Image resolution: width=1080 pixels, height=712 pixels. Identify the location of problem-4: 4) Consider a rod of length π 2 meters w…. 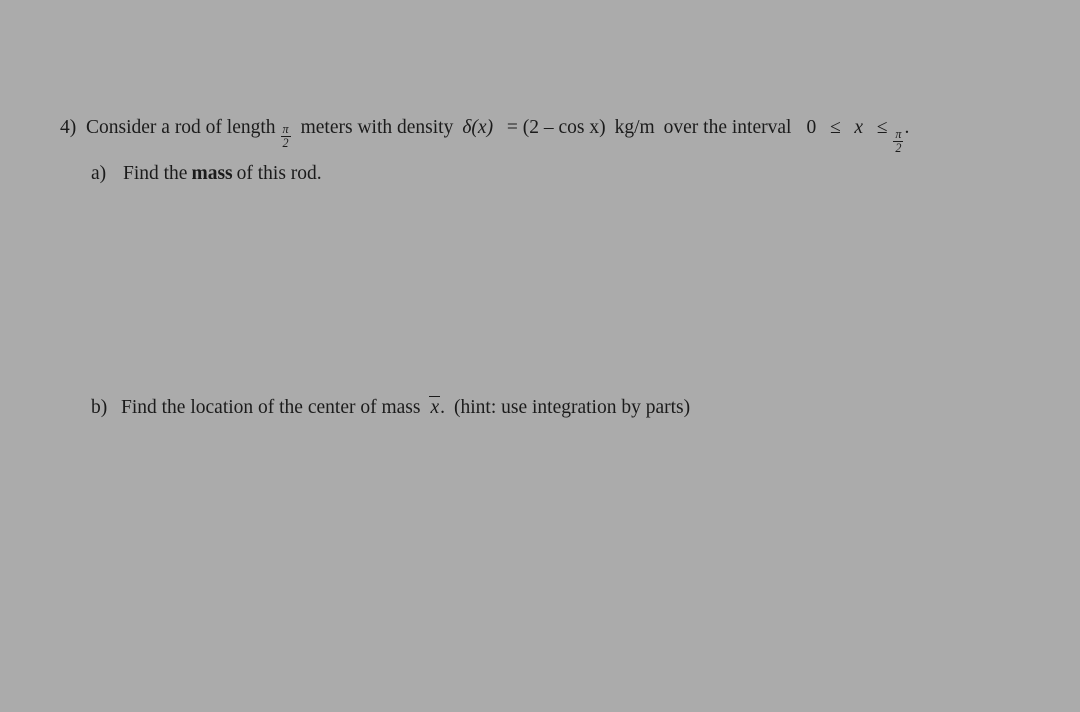
(555, 151).